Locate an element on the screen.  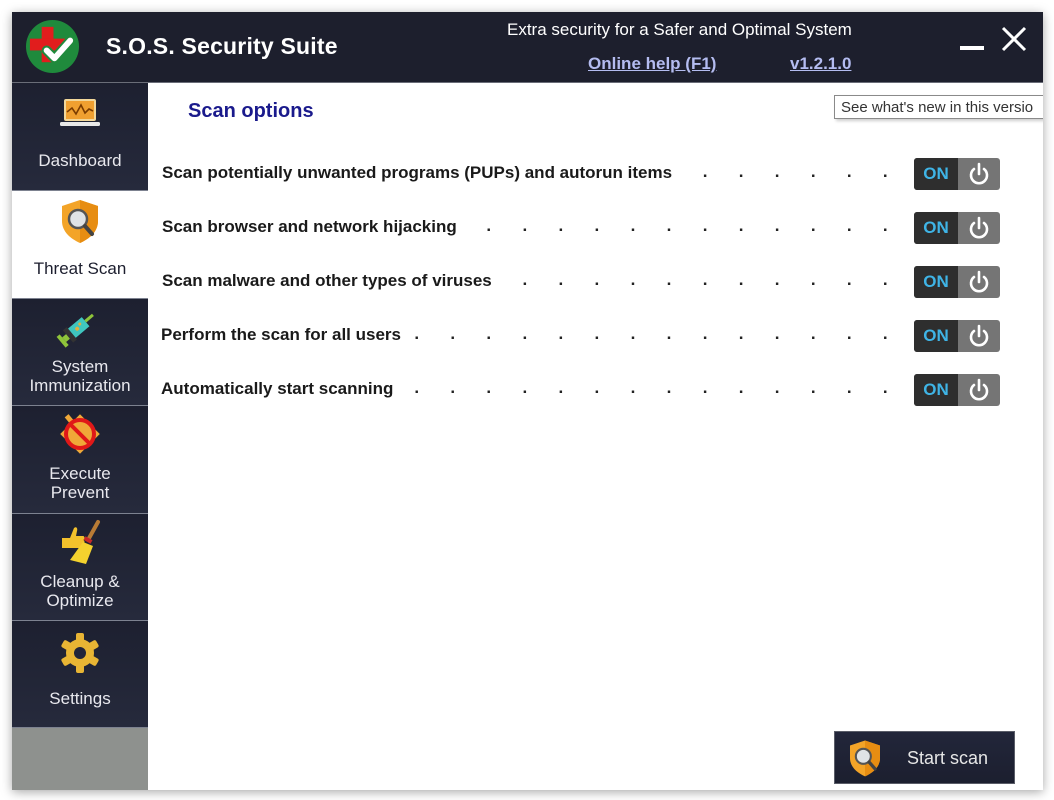
start-scan-label: Start scan is located at coordinates (948, 758).